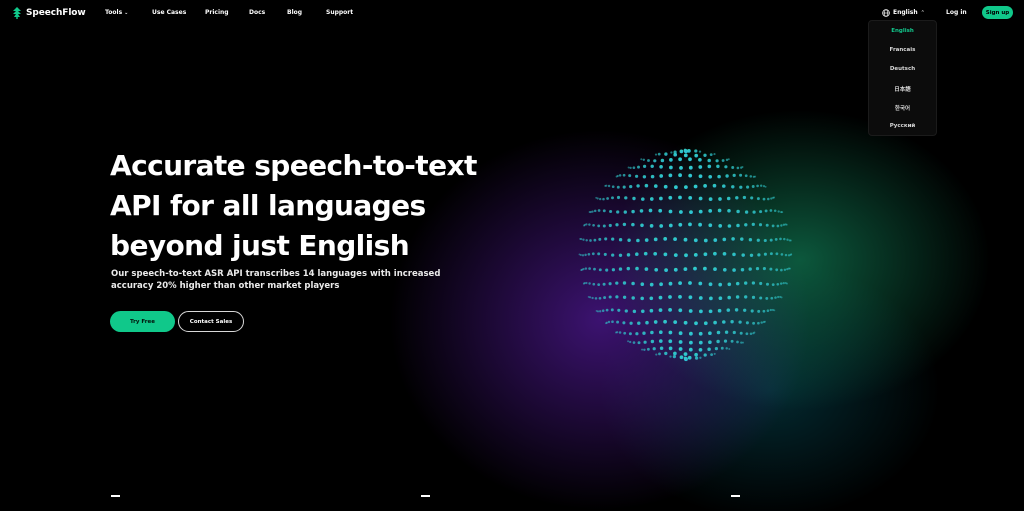  What do you see at coordinates (169, 12) in the screenshot?
I see `nav-use-cases: Use Cases` at bounding box center [169, 12].